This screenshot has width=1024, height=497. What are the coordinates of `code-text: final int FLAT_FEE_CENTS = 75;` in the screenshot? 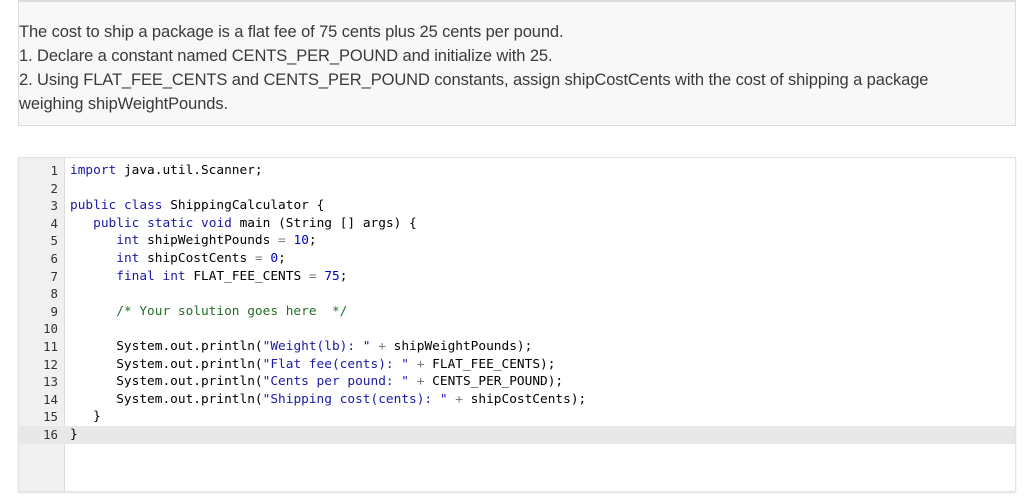 It's located at (208, 277).